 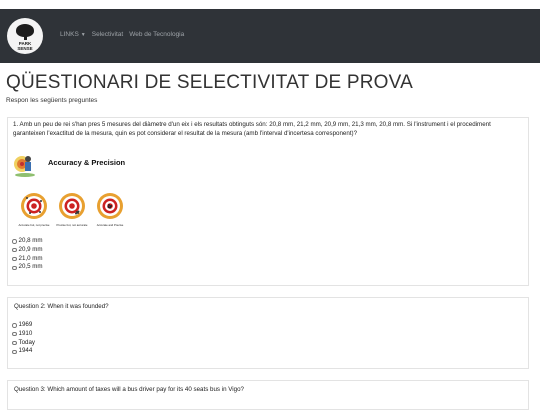 What do you see at coordinates (110, 225) in the screenshot?
I see `caption-3: Accurate and Precise` at bounding box center [110, 225].